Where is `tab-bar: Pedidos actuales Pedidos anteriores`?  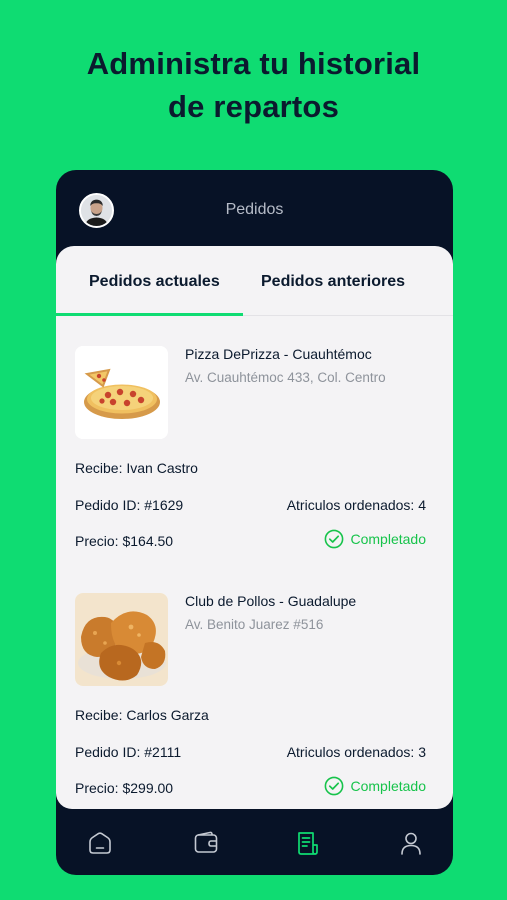 tab-bar: Pedidos actuales Pedidos anteriores is located at coordinates (254, 281).